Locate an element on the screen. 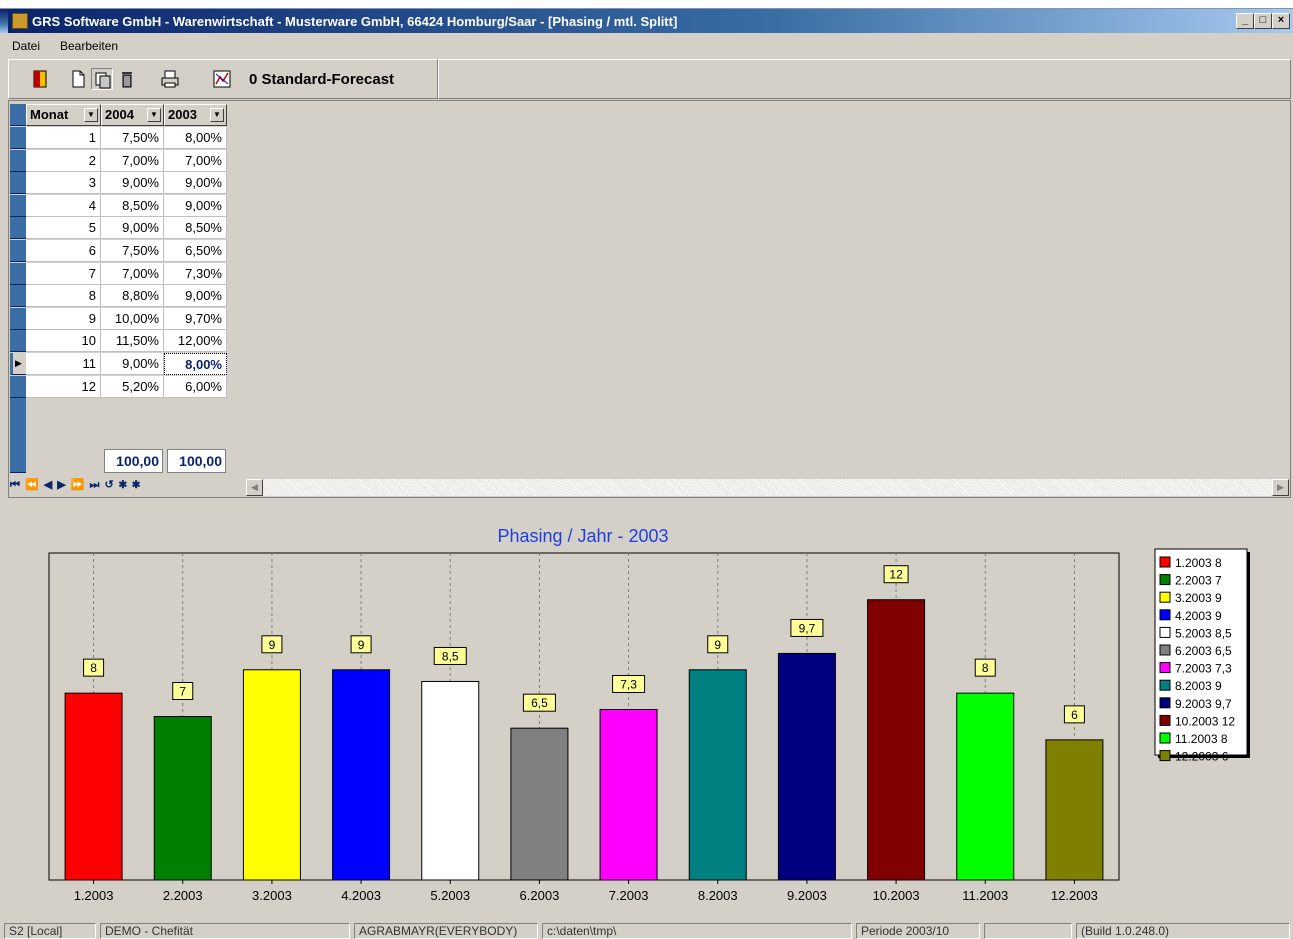 Image resolution: width=1293 pixels, height=939 pixels. x-tick-label: 11.2003 is located at coordinates (985, 895).